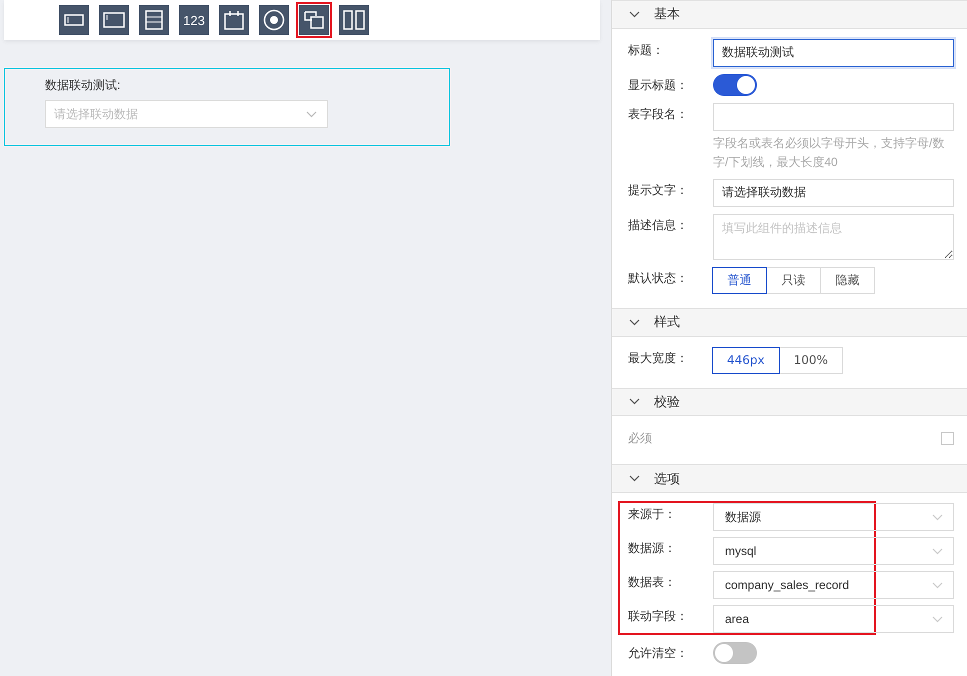 This screenshot has height=676, width=967. What do you see at coordinates (810, 360) in the screenshot?
I see `segment-button: 100%` at bounding box center [810, 360].